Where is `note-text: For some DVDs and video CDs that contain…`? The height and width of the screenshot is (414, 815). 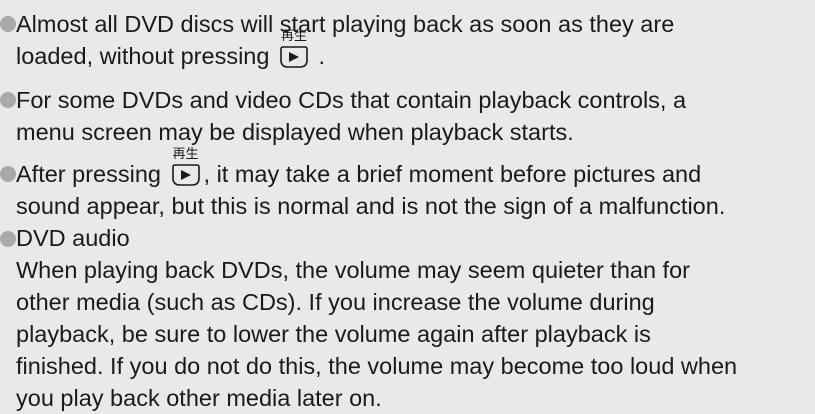
note-text: For some DVDs and video CDs that contain… is located at coordinates (351, 116).